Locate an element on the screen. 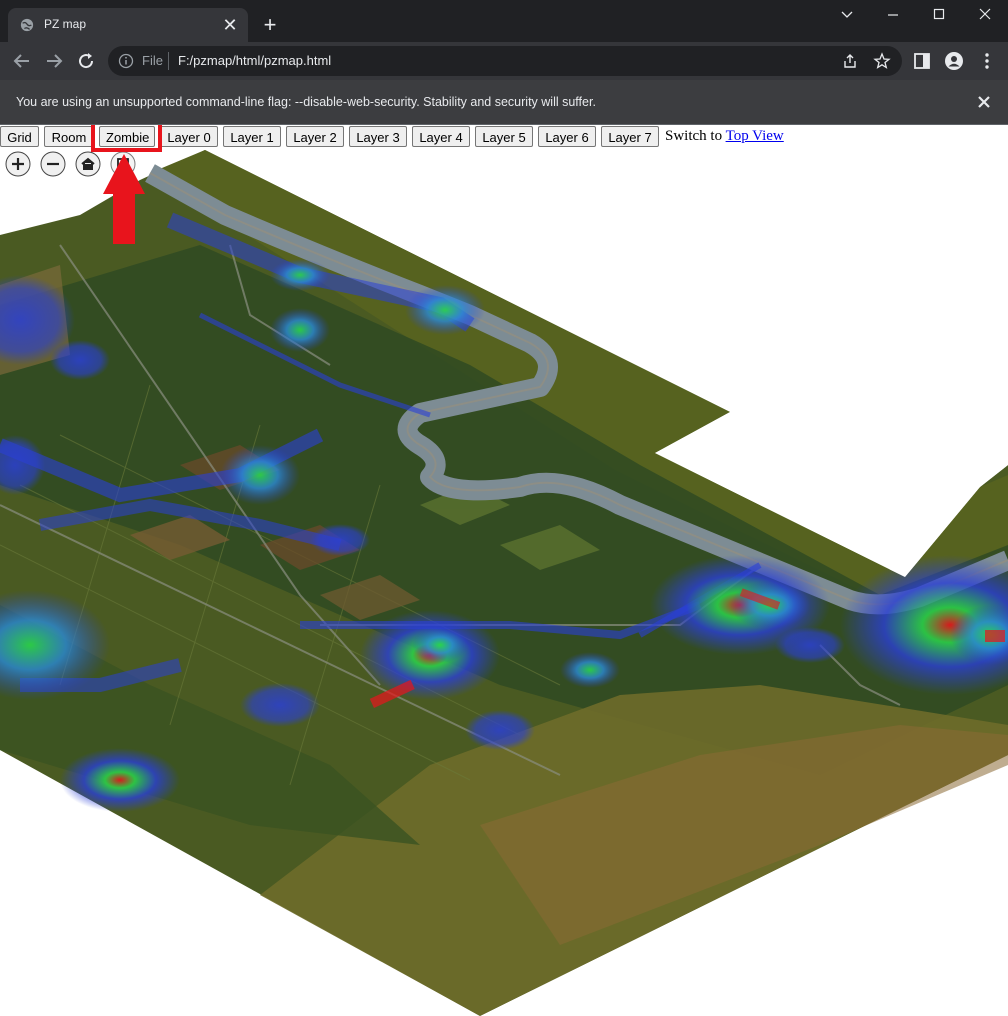 Image resolution: width=1008 pixels, height=1016 pixels. grid-button: Grid is located at coordinates (19, 136).